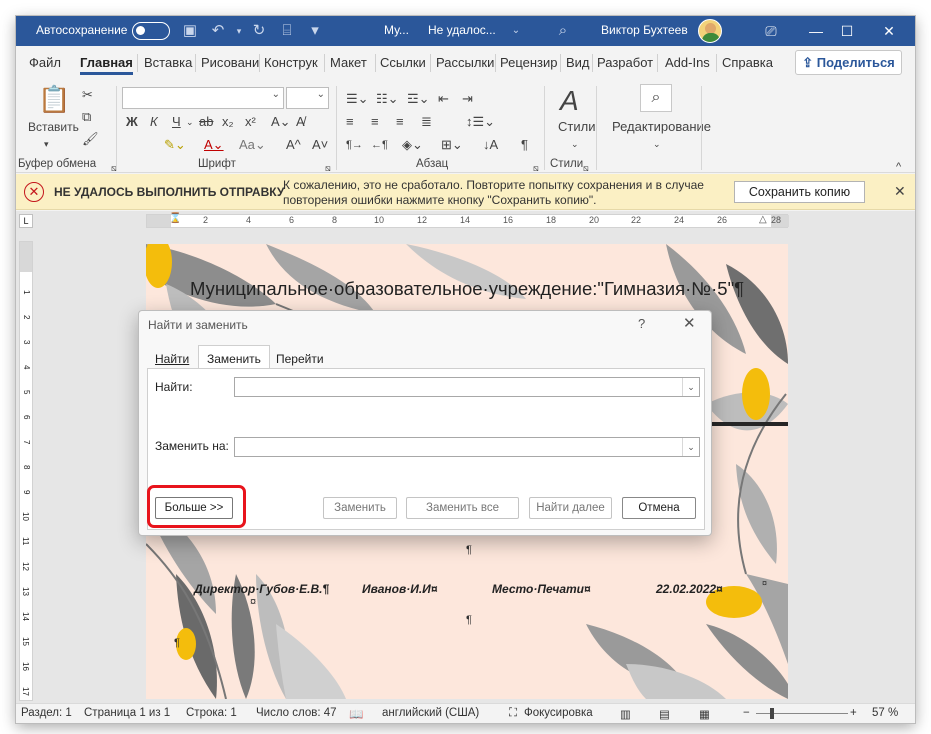 This screenshot has height=734, width=931. I want to click on cut-icon: ✂, so click(87, 95).